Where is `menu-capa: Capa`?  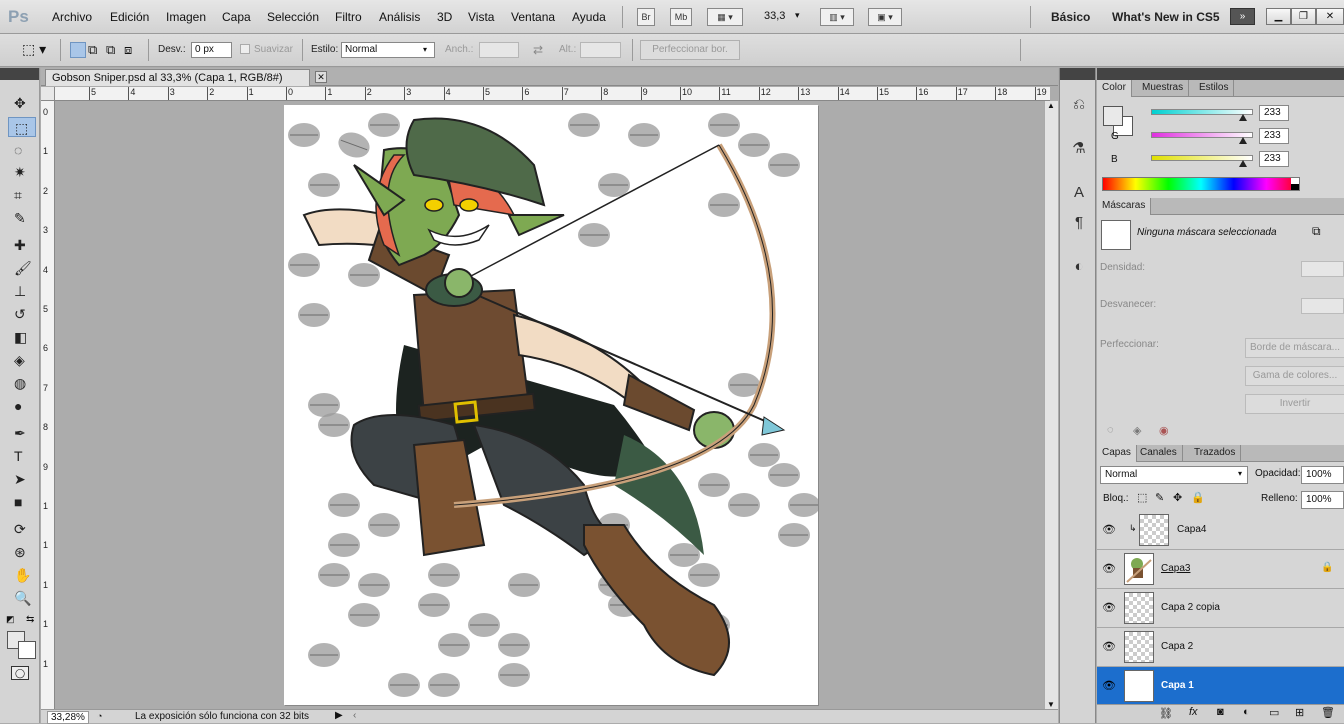 menu-capa: Capa is located at coordinates (236, 17).